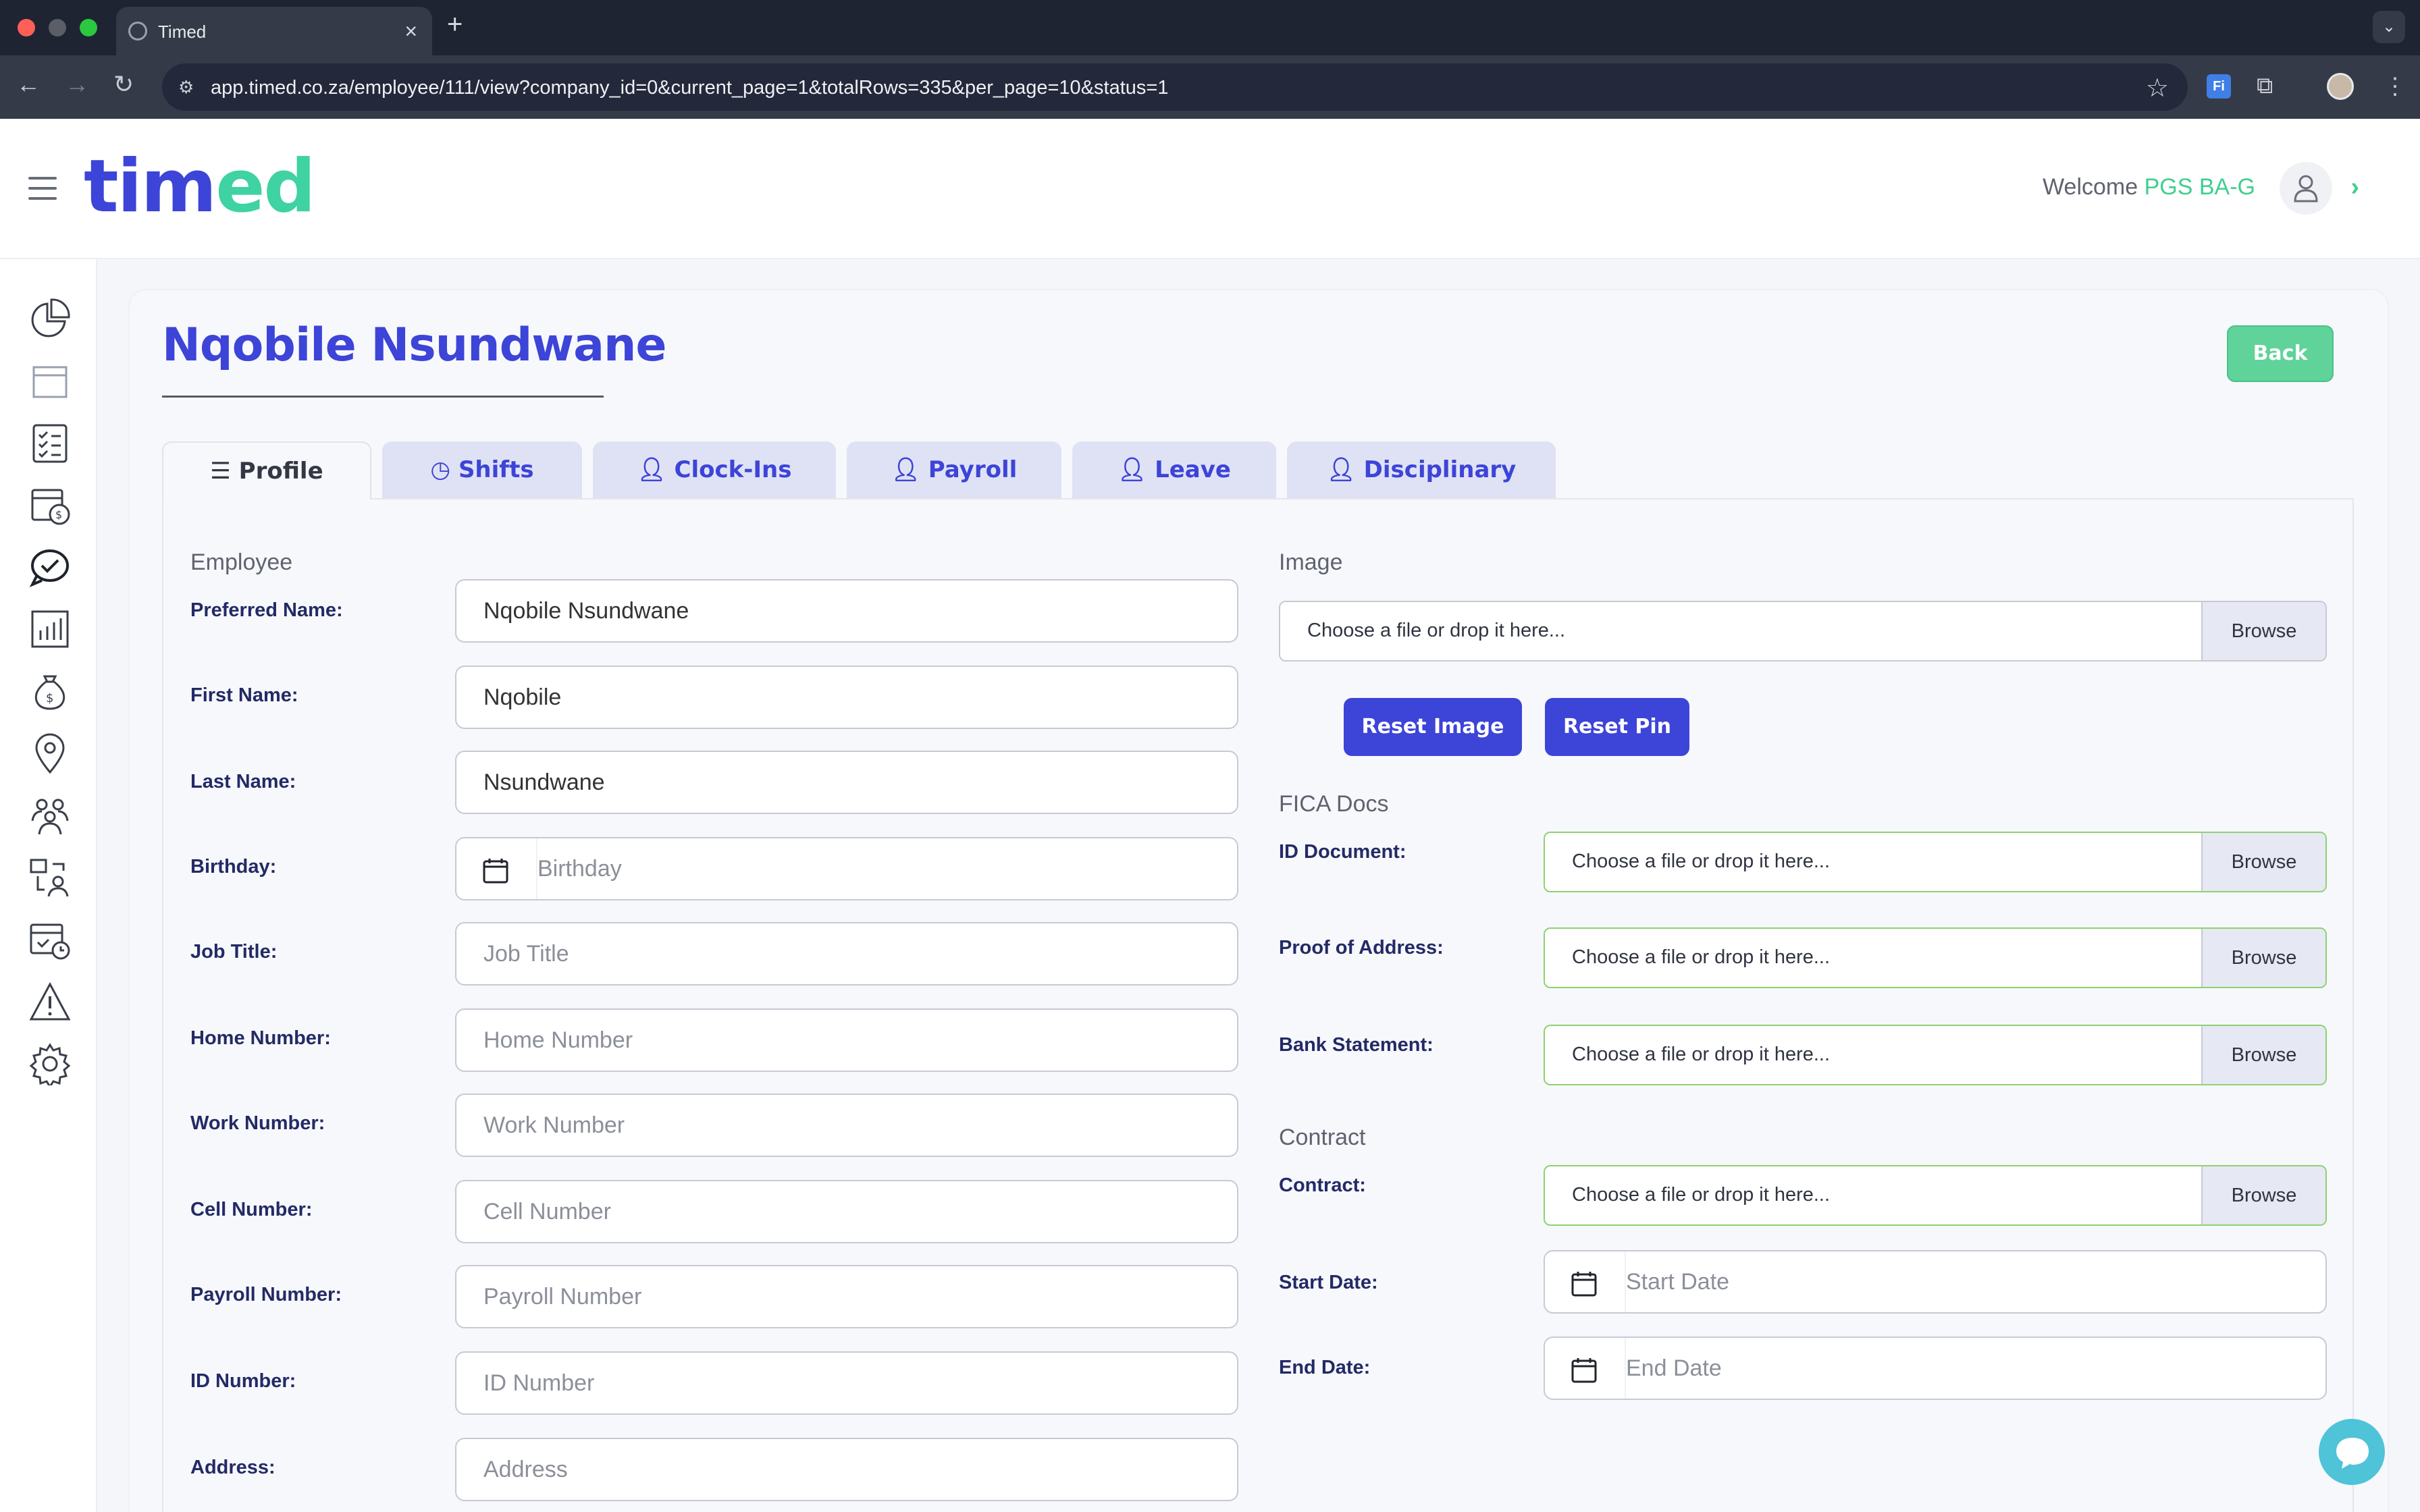 This screenshot has height=1512, width=2420. Describe the element at coordinates (50, 753) in the screenshot. I see `sidebar-item-locations` at that location.